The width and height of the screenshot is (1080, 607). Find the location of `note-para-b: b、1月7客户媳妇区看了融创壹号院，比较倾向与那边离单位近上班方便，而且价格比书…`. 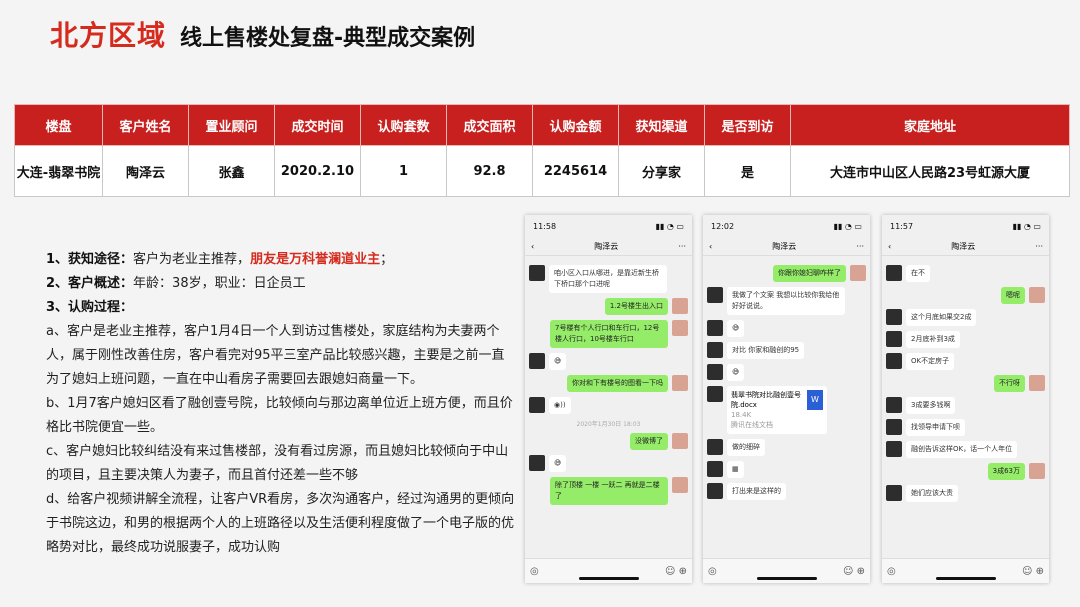

note-para-b: b、1月7客户媳妇区看了融创壹号院，比较倾向与那边离单位近上班方便，而且价格比书… is located at coordinates (279, 415).